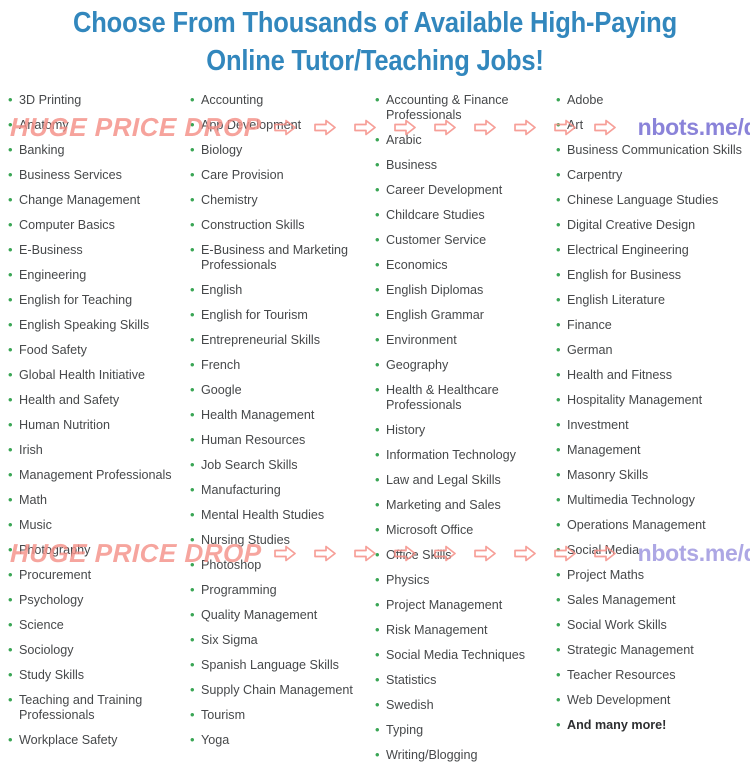 The image size is (750, 772). Describe the element at coordinates (463, 655) in the screenshot. I see `category-list-item: • Social Media Techniques` at that location.